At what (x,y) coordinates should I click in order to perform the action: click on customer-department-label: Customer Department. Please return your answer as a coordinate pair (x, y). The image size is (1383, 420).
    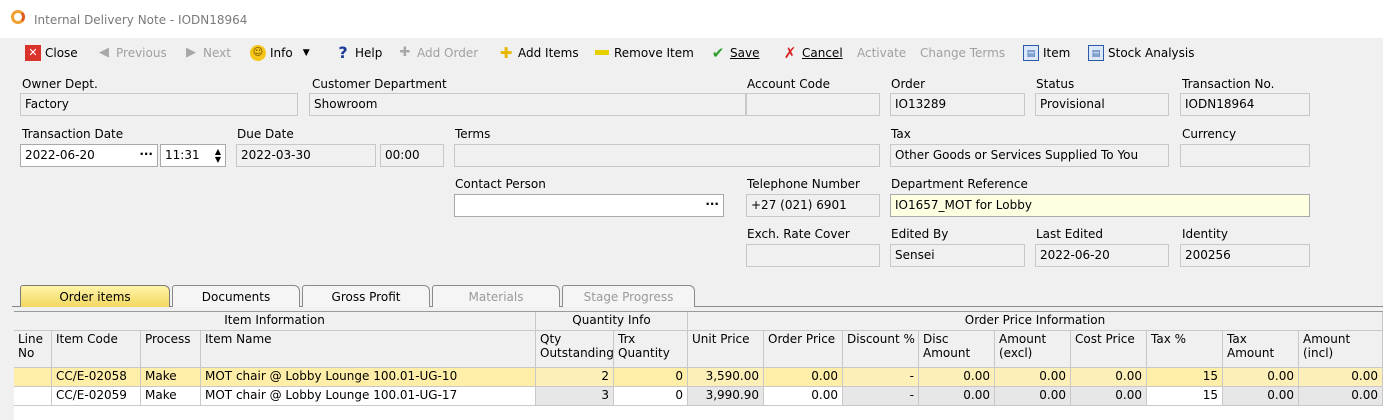
    Looking at the image, I should click on (379, 84).